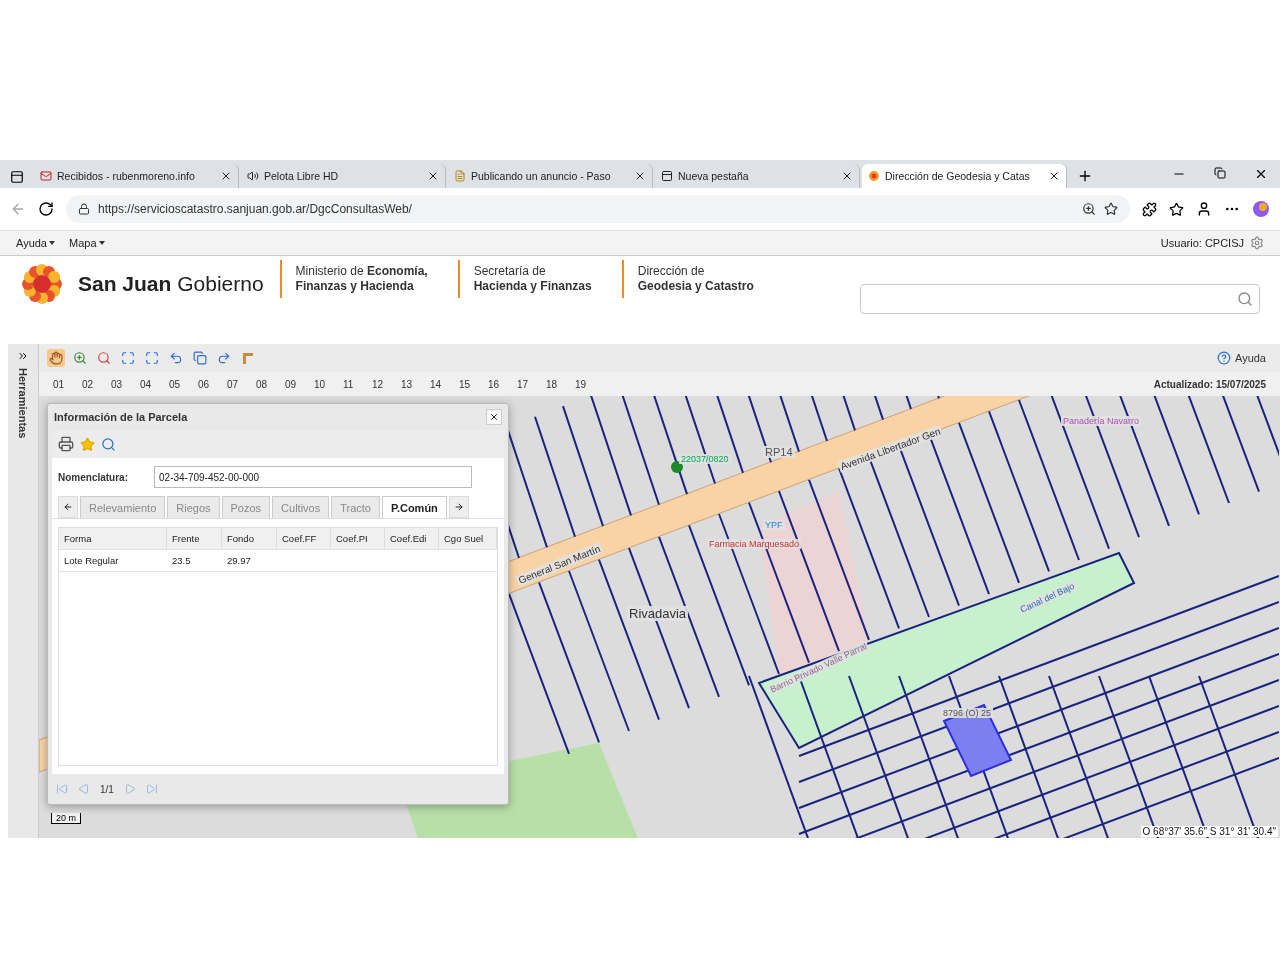 This screenshot has width=1280, height=960. What do you see at coordinates (46, 176) in the screenshot?
I see `mail-icon` at bounding box center [46, 176].